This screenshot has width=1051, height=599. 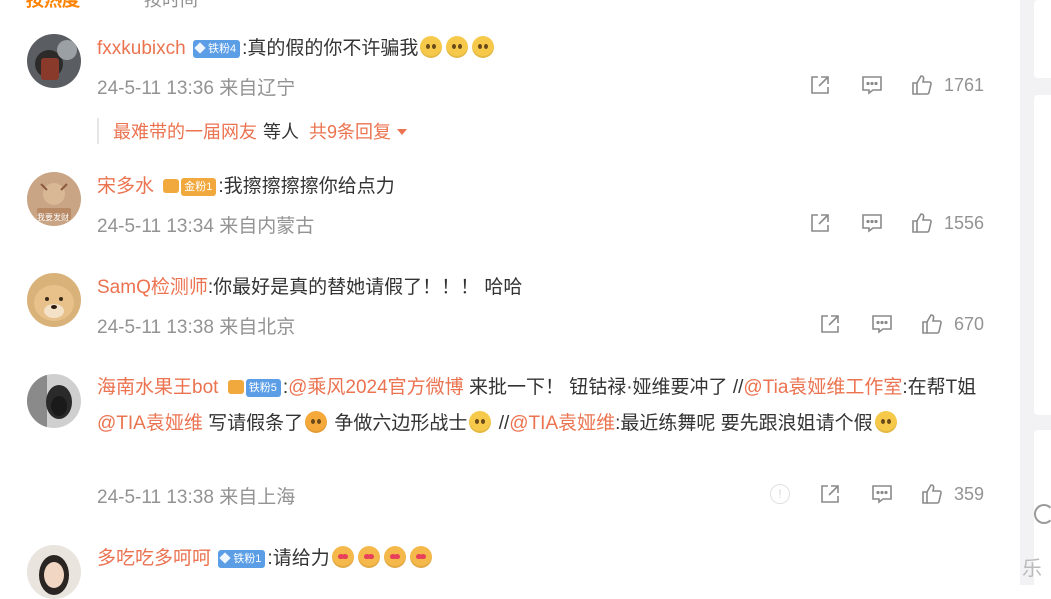 I want to click on info-icon: !, so click(x=780, y=494).